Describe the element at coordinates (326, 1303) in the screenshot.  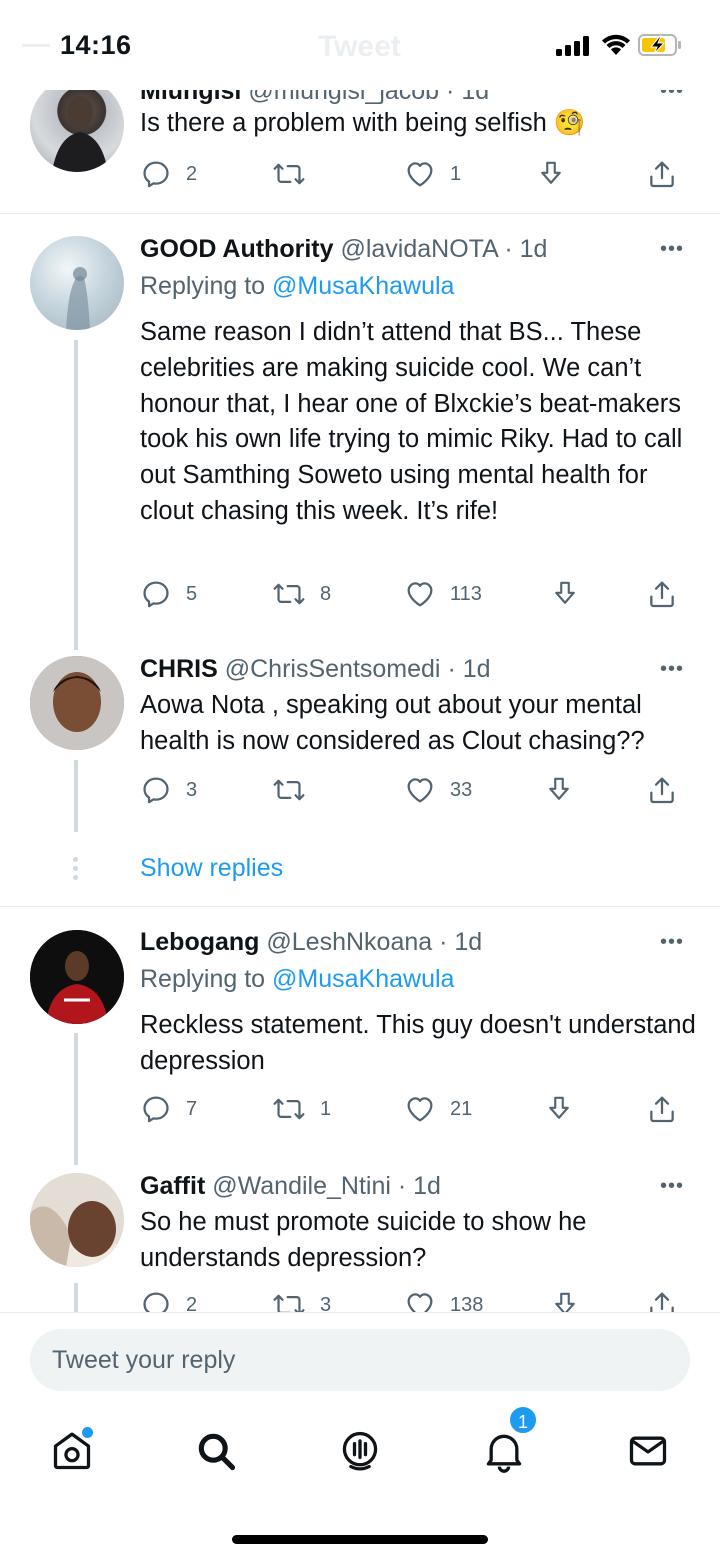
I see `retweet-count: 3` at that location.